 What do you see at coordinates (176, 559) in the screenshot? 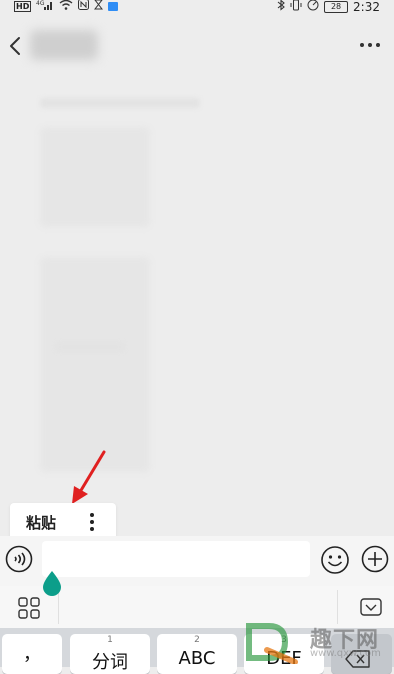
I see `message-input` at bounding box center [176, 559].